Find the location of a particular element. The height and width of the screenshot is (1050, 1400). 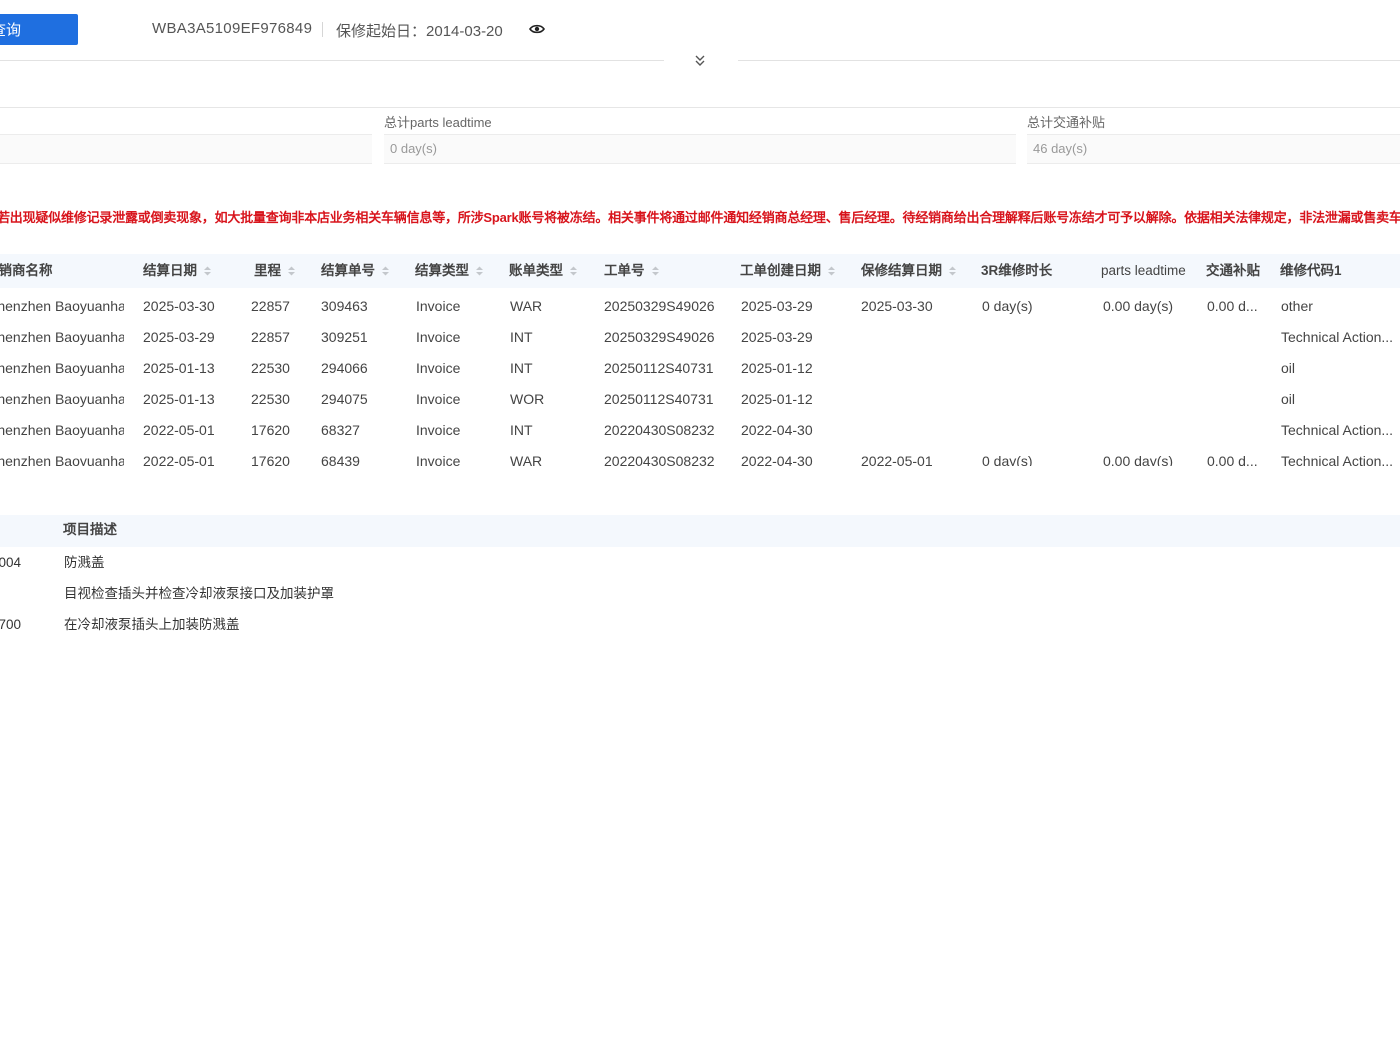

col-work-order-no: 工单号 is located at coordinates (632, 271).